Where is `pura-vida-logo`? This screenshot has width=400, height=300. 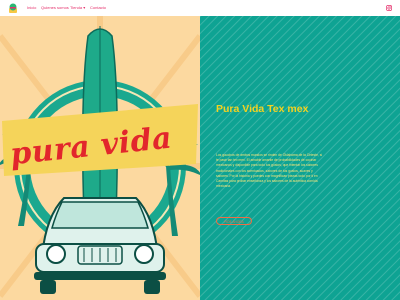
pura-vida-logo is located at coordinates (13, 8).